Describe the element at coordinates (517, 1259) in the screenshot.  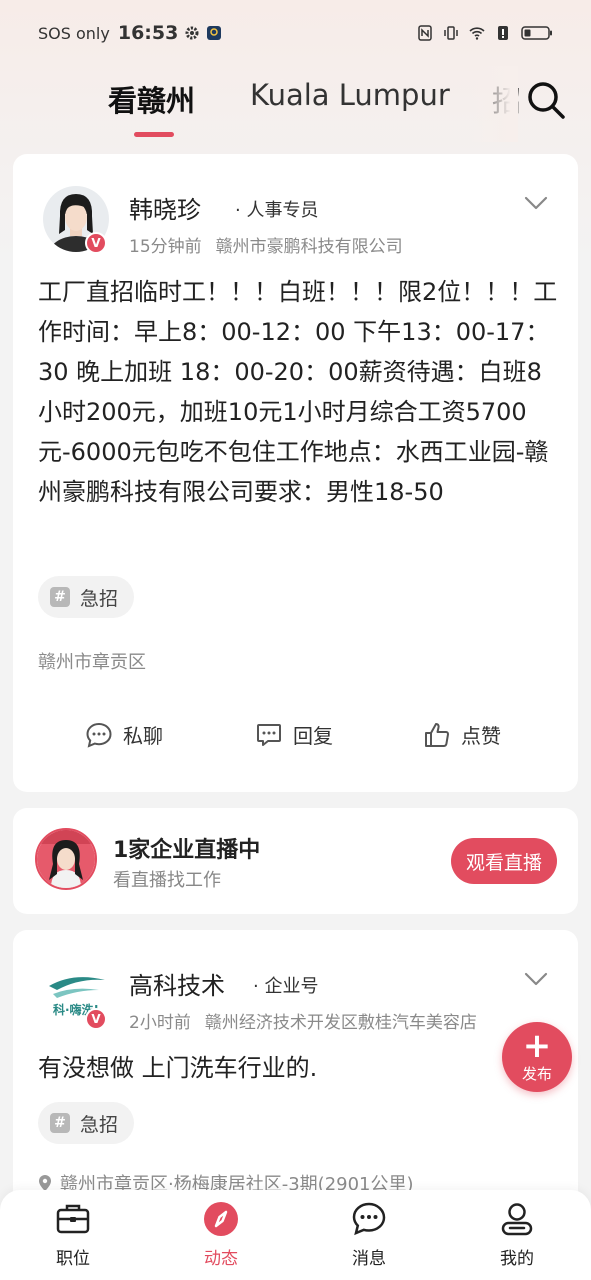
I see `nav-label: 我的` at that location.